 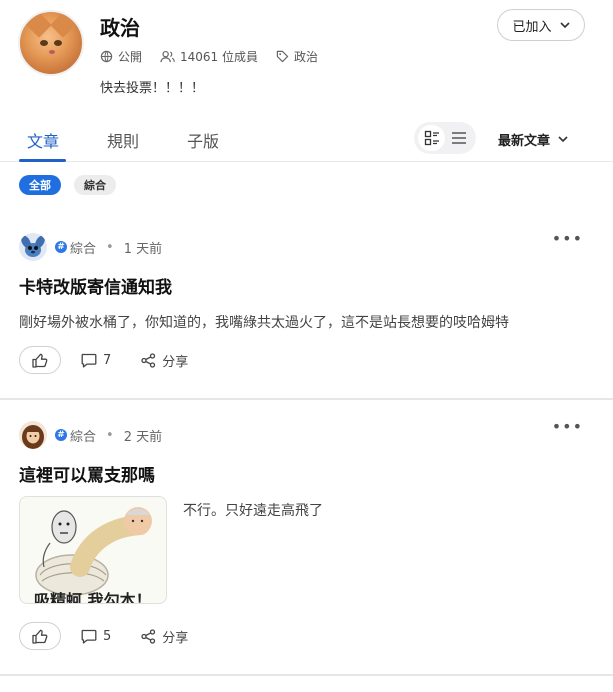 What do you see at coordinates (93, 550) in the screenshot?
I see `post-thumbnail: 吸精蚵 我勾本！` at bounding box center [93, 550].